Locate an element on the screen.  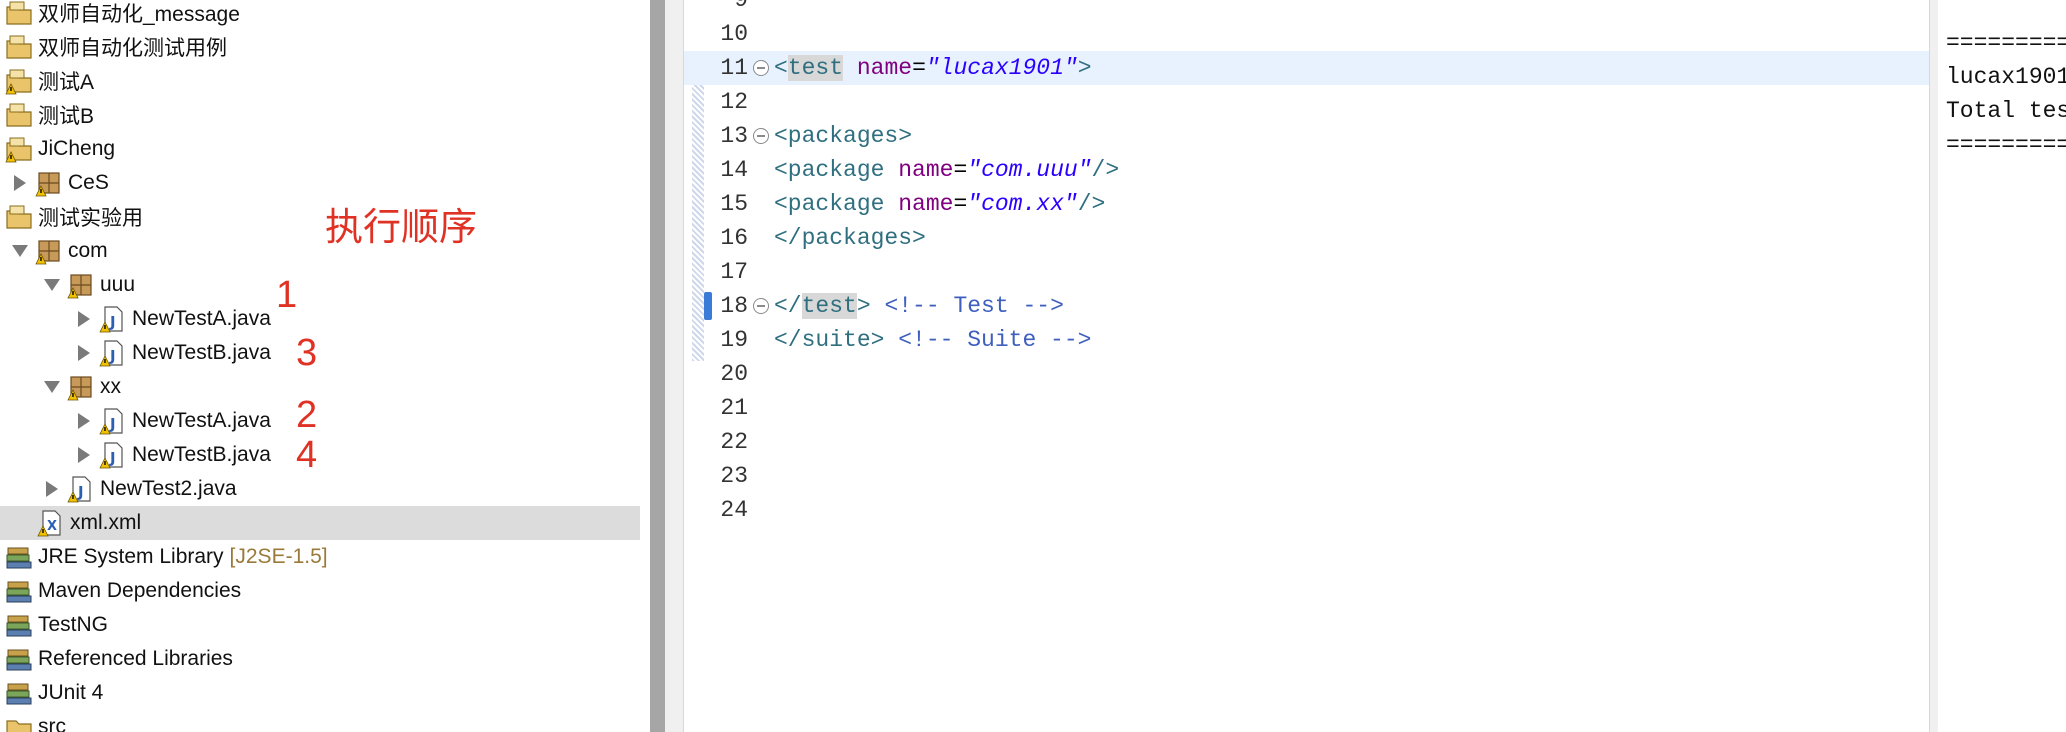
tree-item-project-jicheng: JiCheng is located at coordinates (320, 149).